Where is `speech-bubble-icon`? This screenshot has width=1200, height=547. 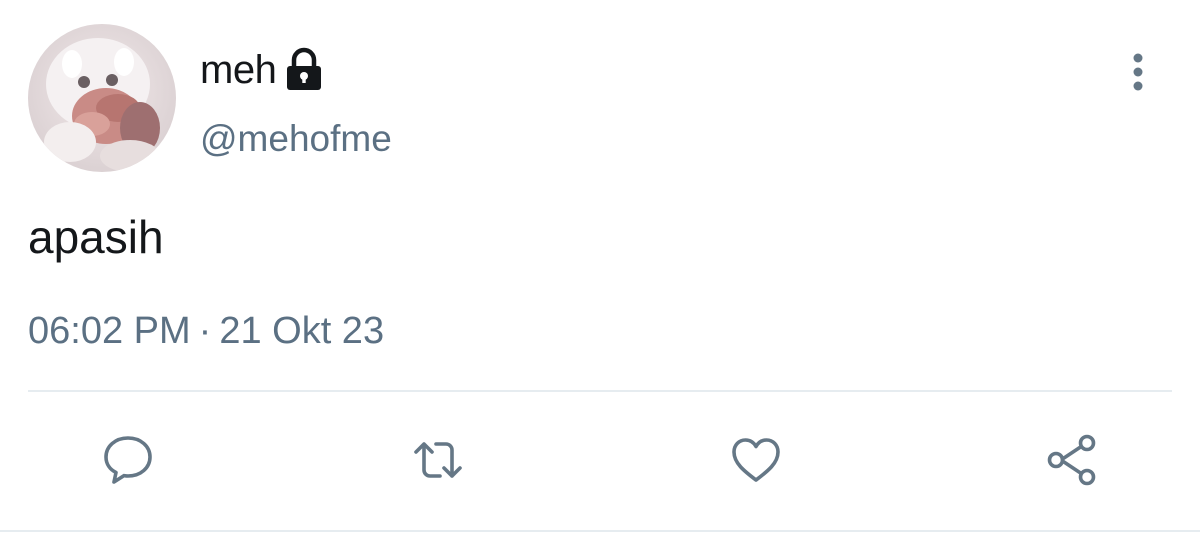
speech-bubble-icon is located at coordinates (128, 460).